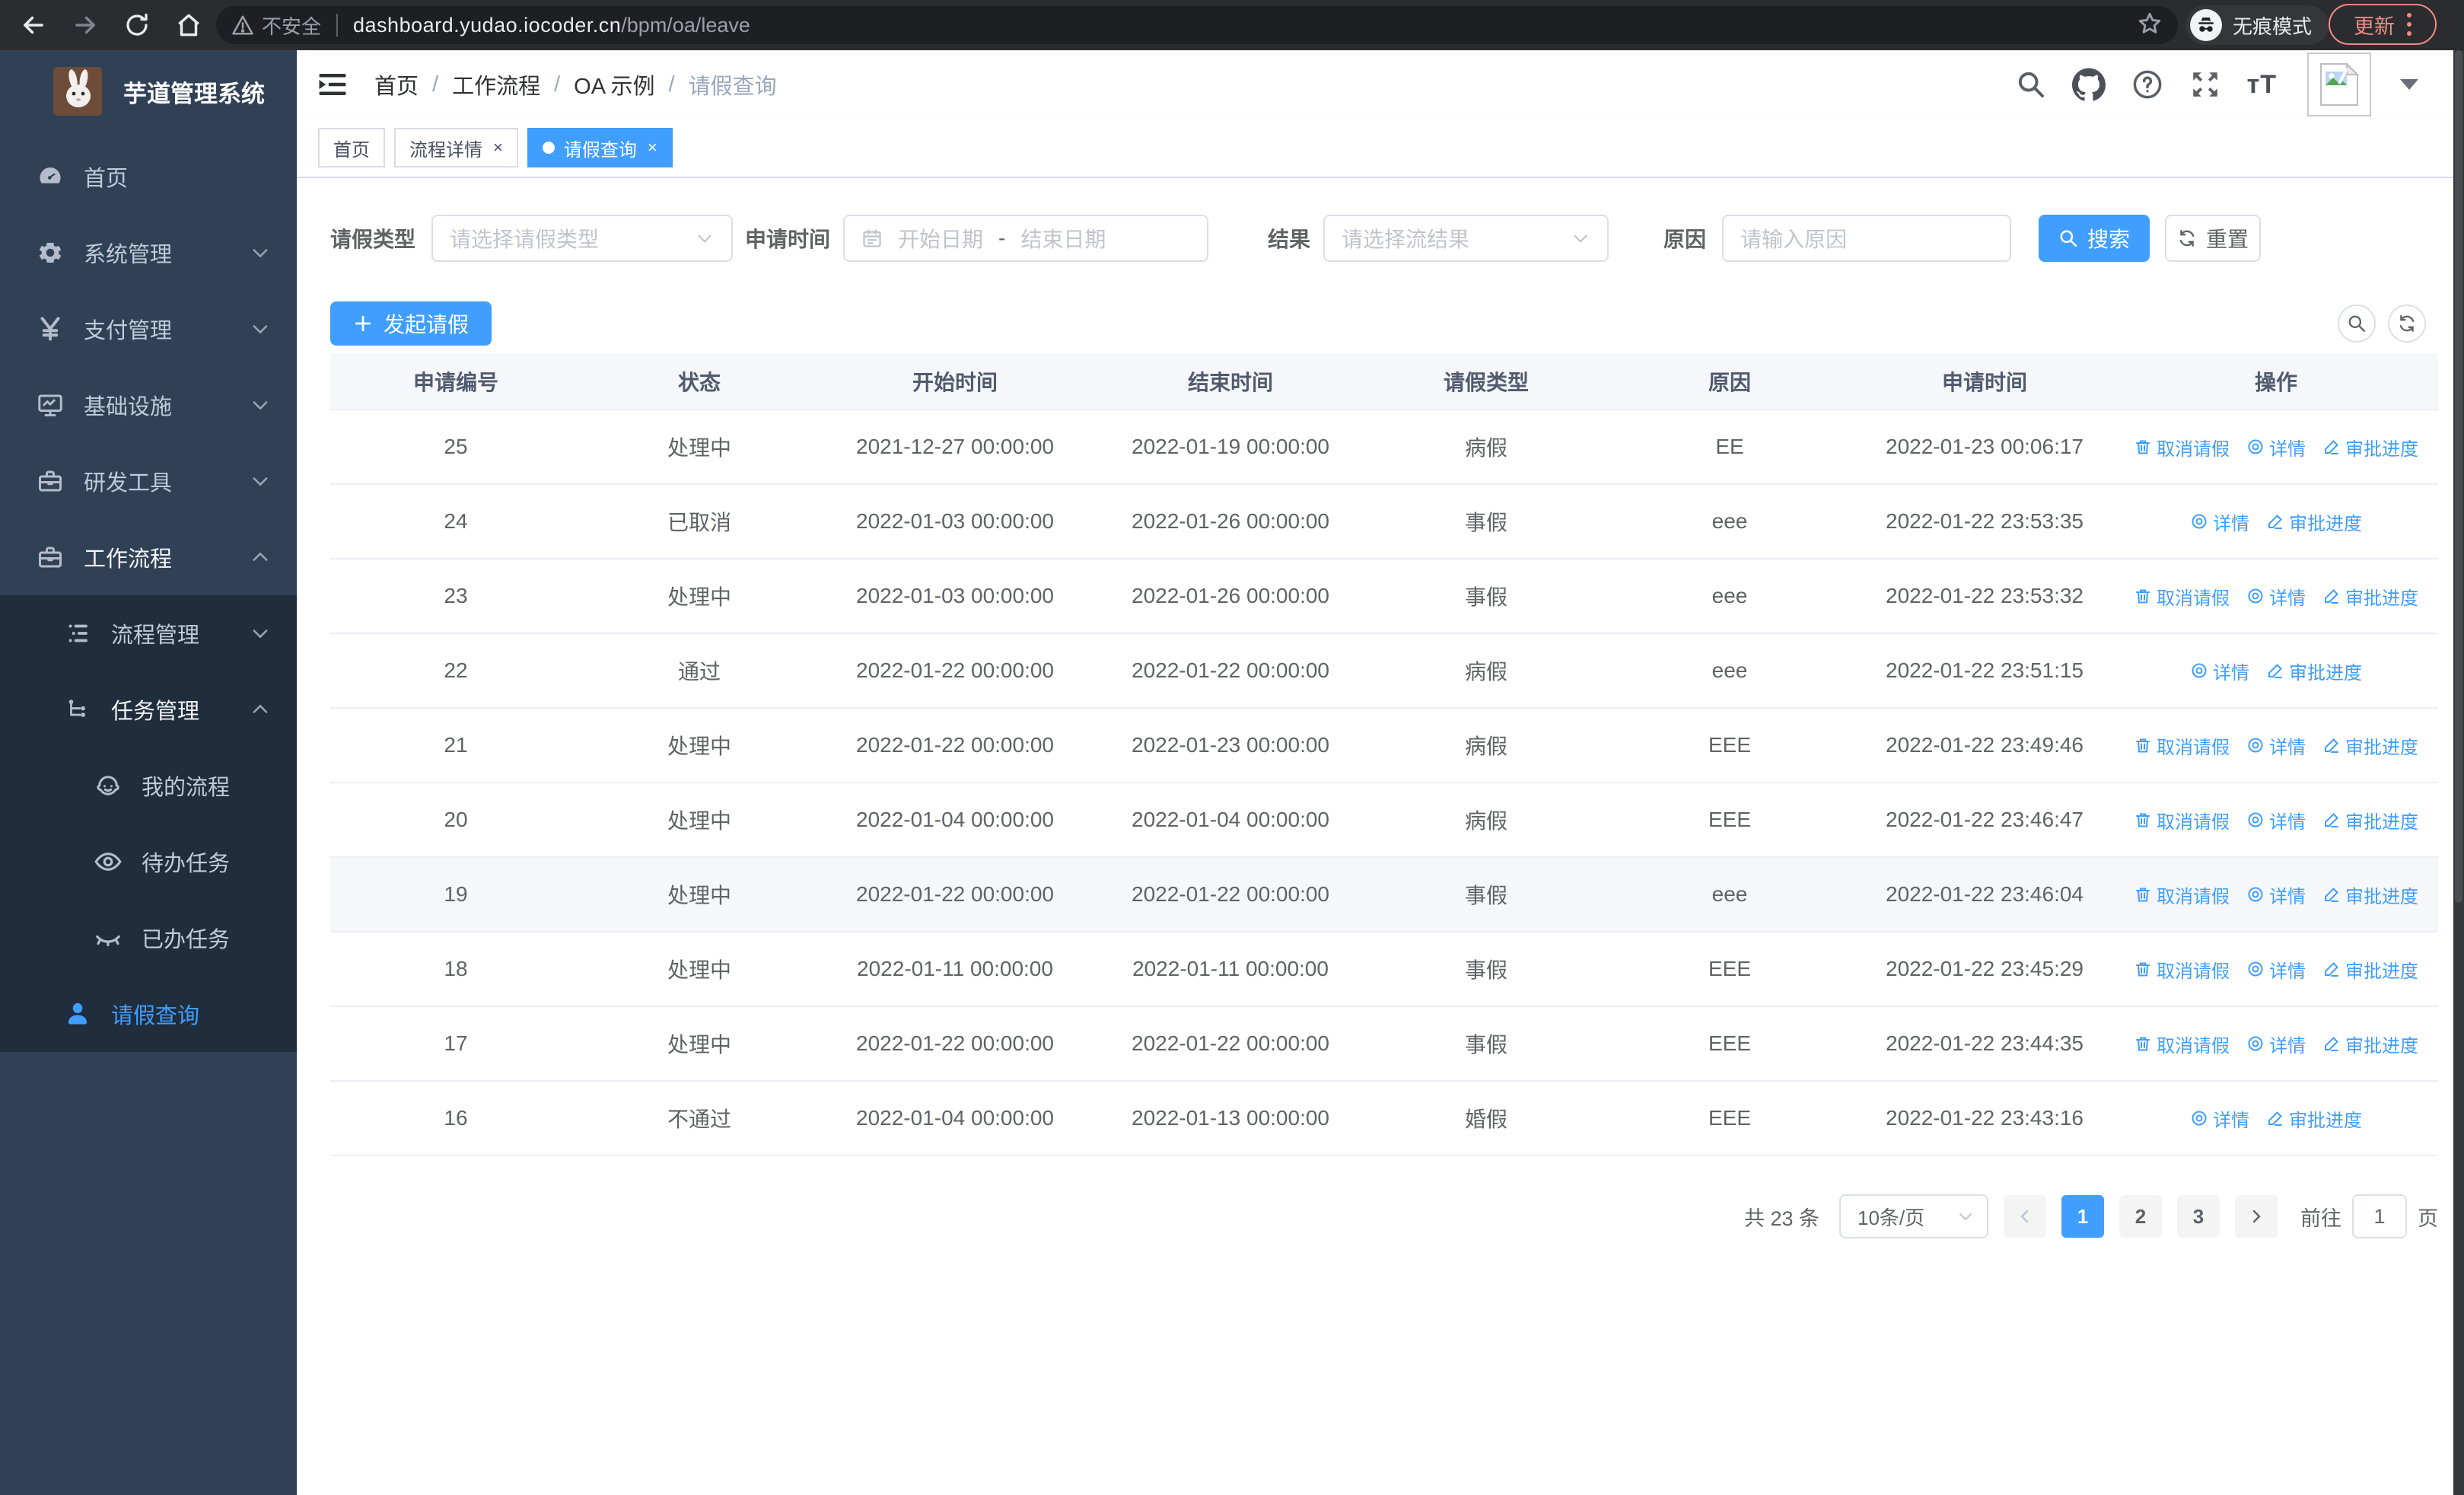 This screenshot has width=2464, height=1495. I want to click on reason-input: 请输入原因, so click(1867, 238).